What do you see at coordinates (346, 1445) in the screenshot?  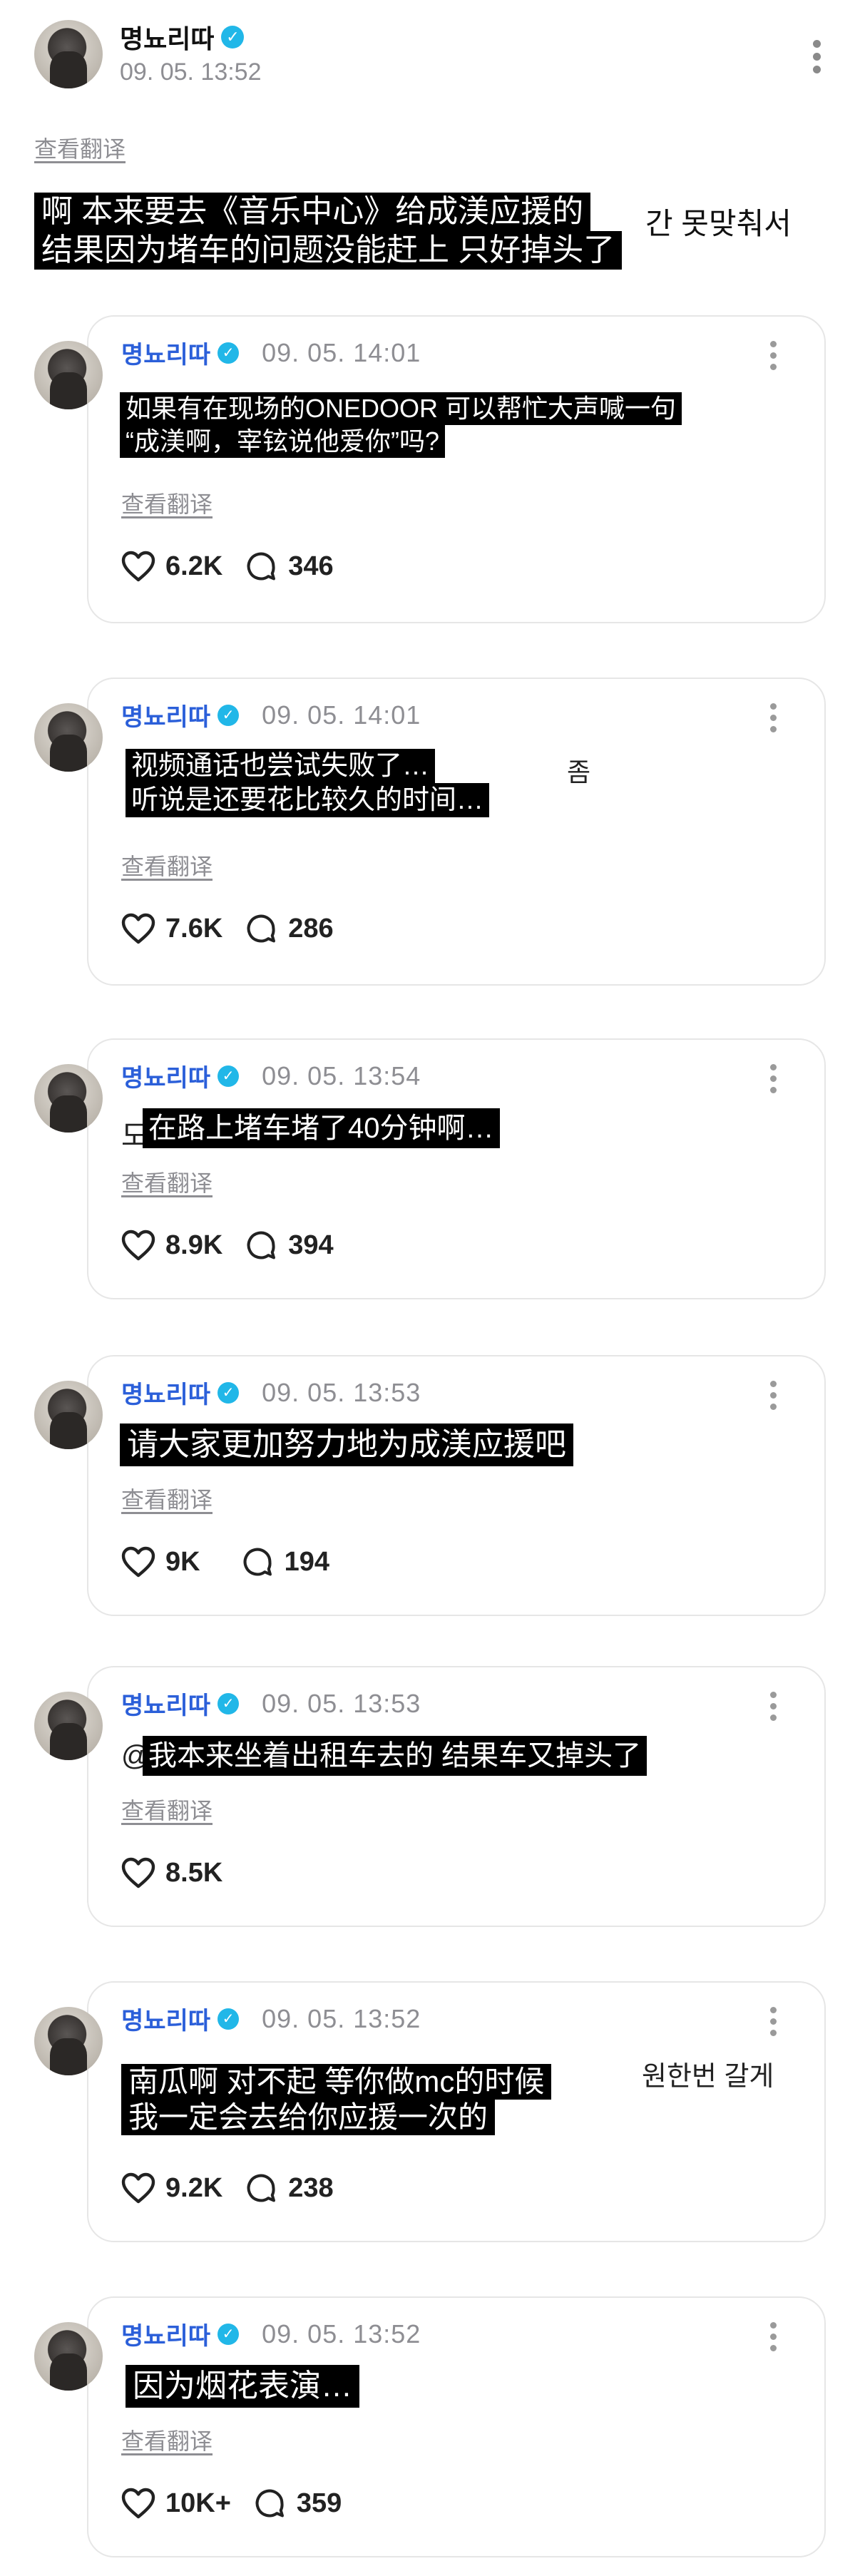 I see `overlay-line: 请大家更加努力地为成渼应援吧` at bounding box center [346, 1445].